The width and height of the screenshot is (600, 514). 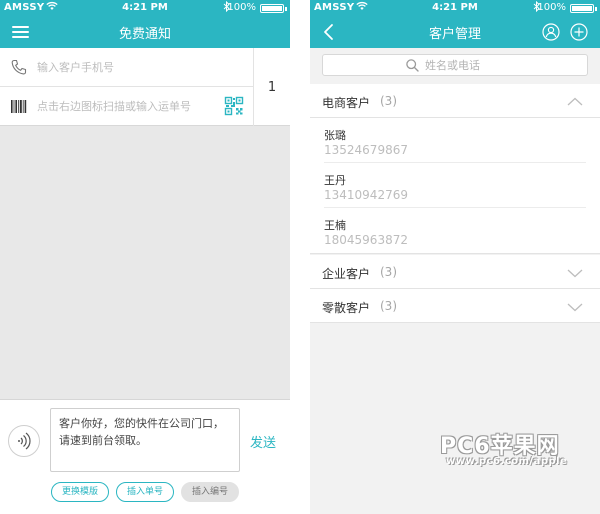 I want to click on waybill-input-row, so click(x=127, y=106).